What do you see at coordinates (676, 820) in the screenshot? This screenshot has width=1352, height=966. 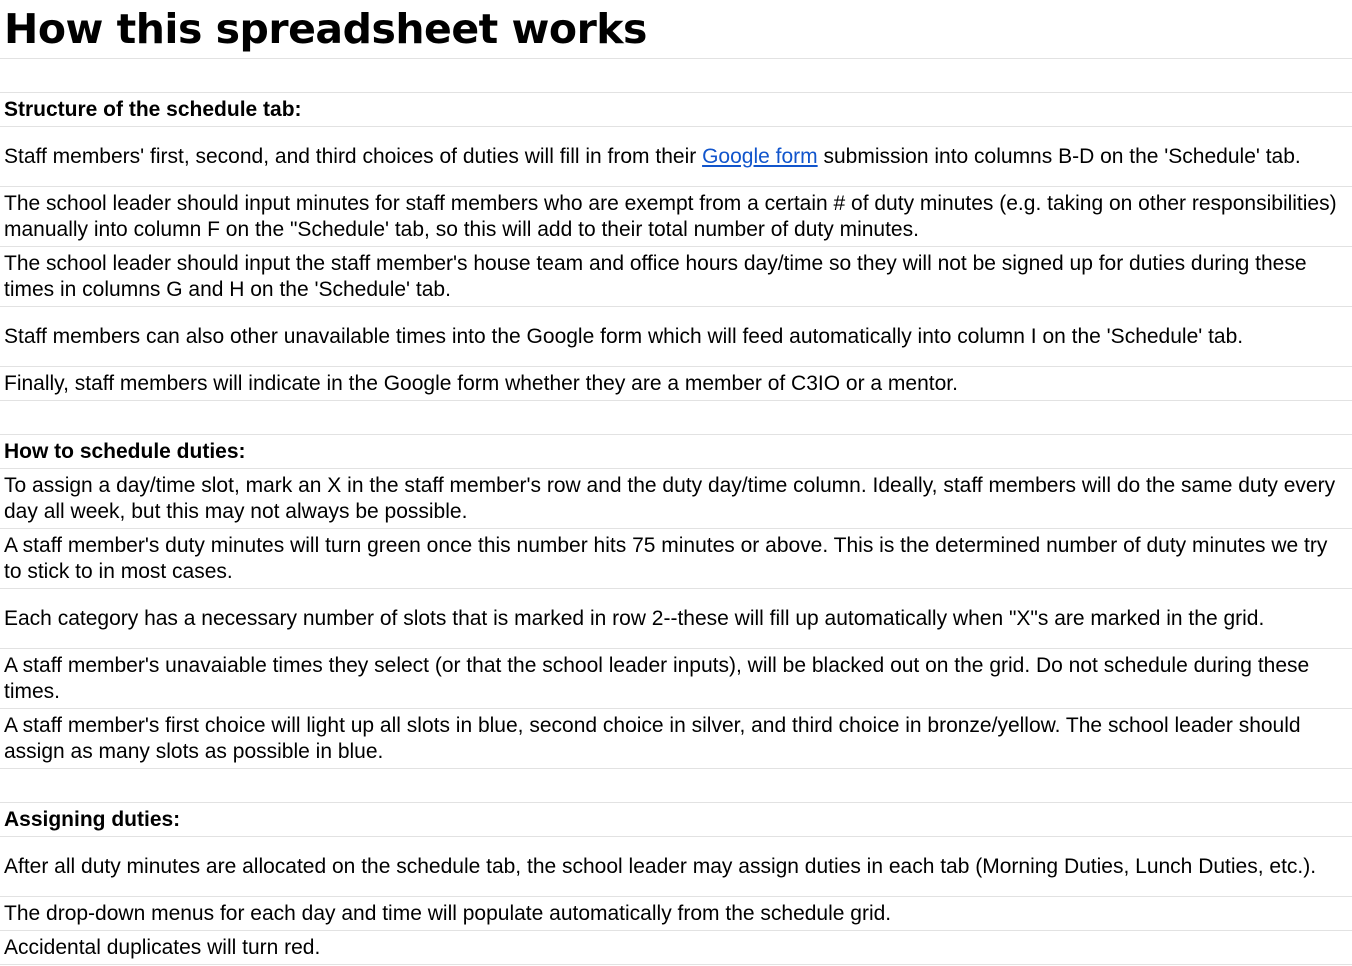 I see `section-heading-assigning: Assigning duties:` at bounding box center [676, 820].